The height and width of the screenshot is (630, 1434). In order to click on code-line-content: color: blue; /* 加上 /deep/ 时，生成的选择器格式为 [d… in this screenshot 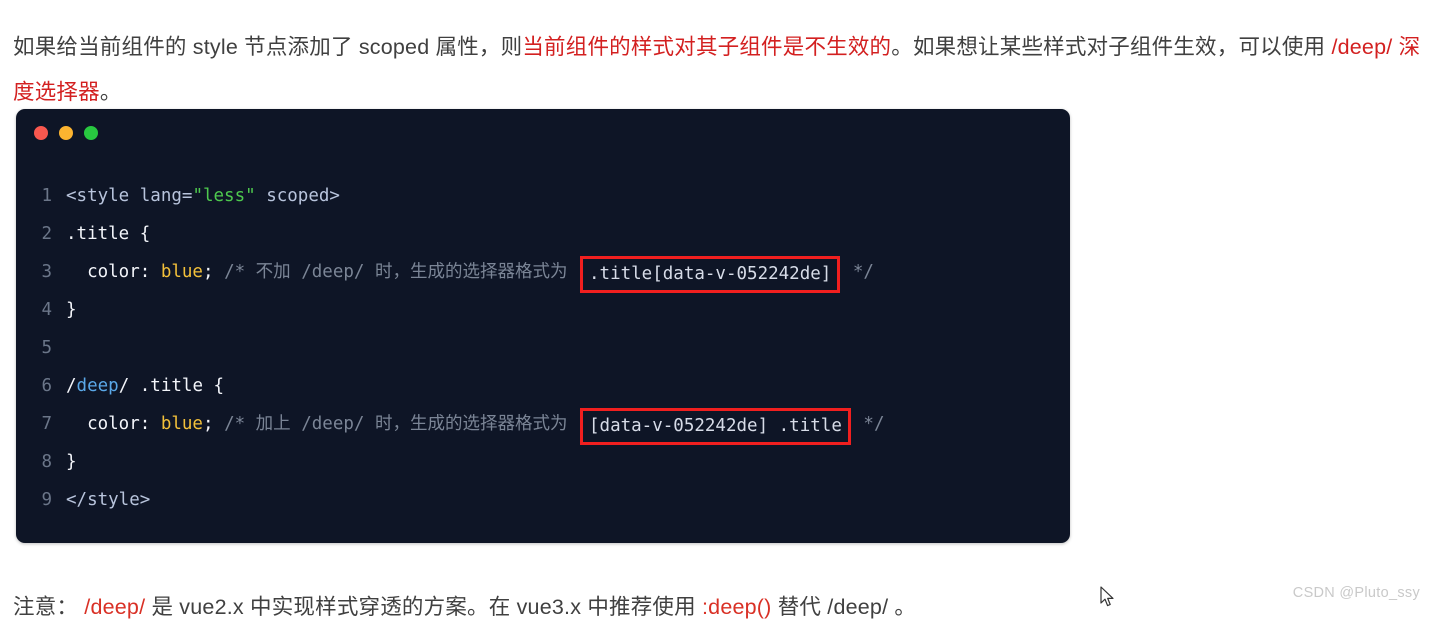, I will do `click(475, 425)`.